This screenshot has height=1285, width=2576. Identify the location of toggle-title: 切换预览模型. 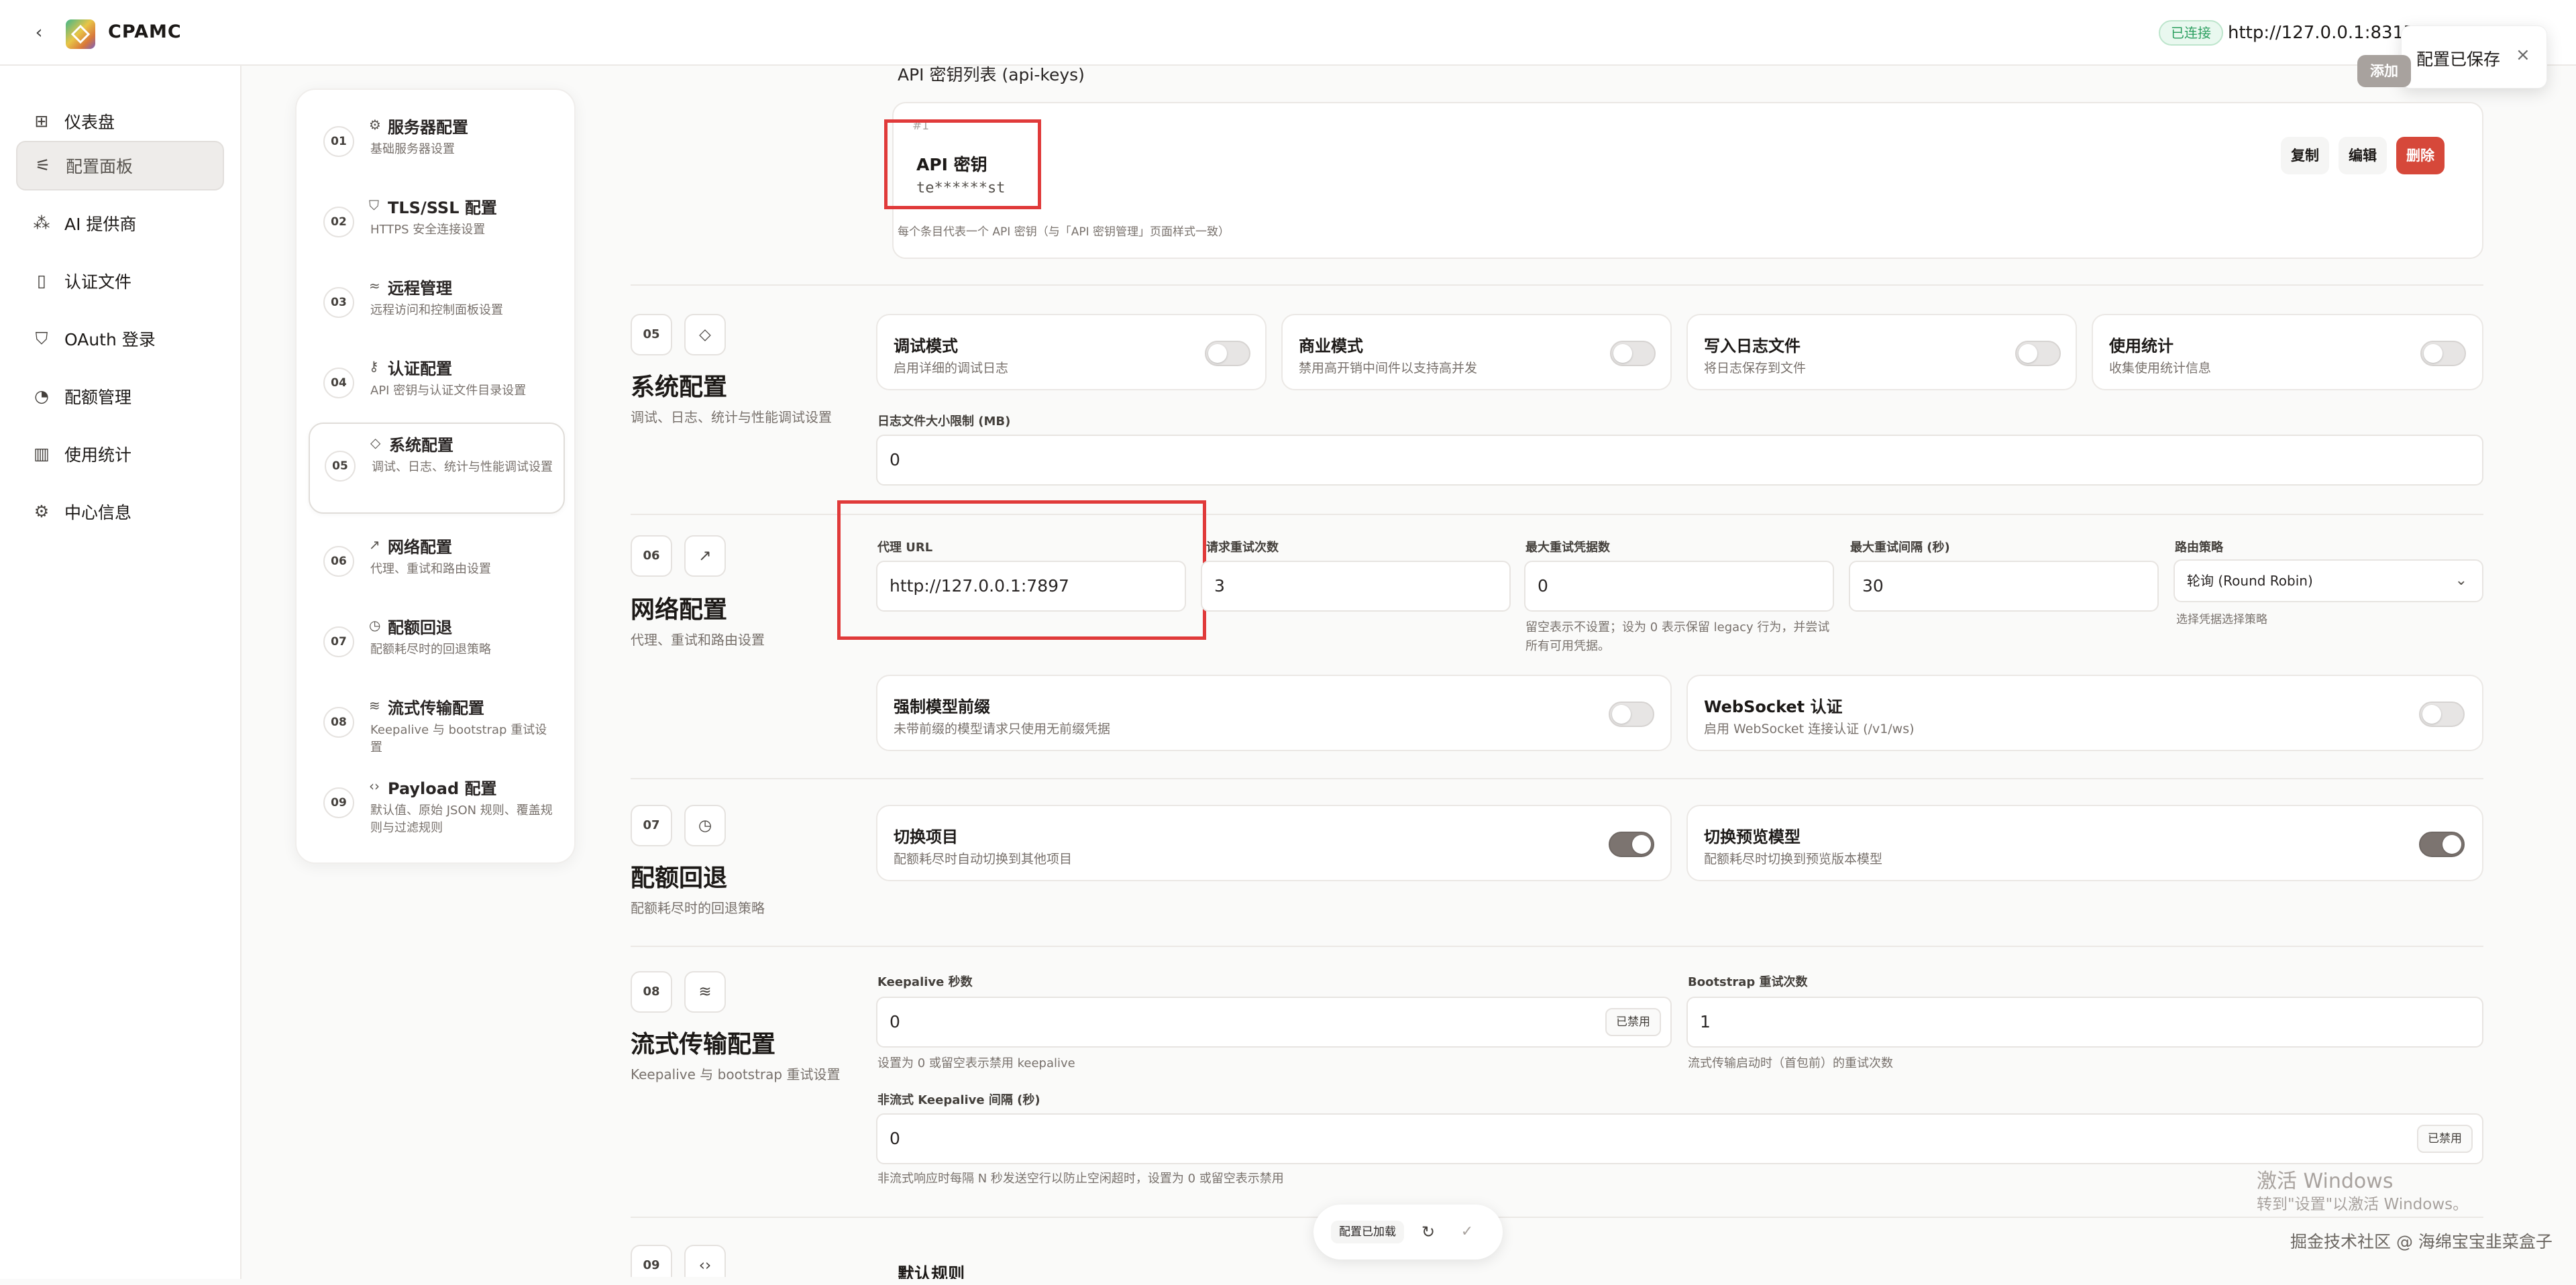
(1752, 837).